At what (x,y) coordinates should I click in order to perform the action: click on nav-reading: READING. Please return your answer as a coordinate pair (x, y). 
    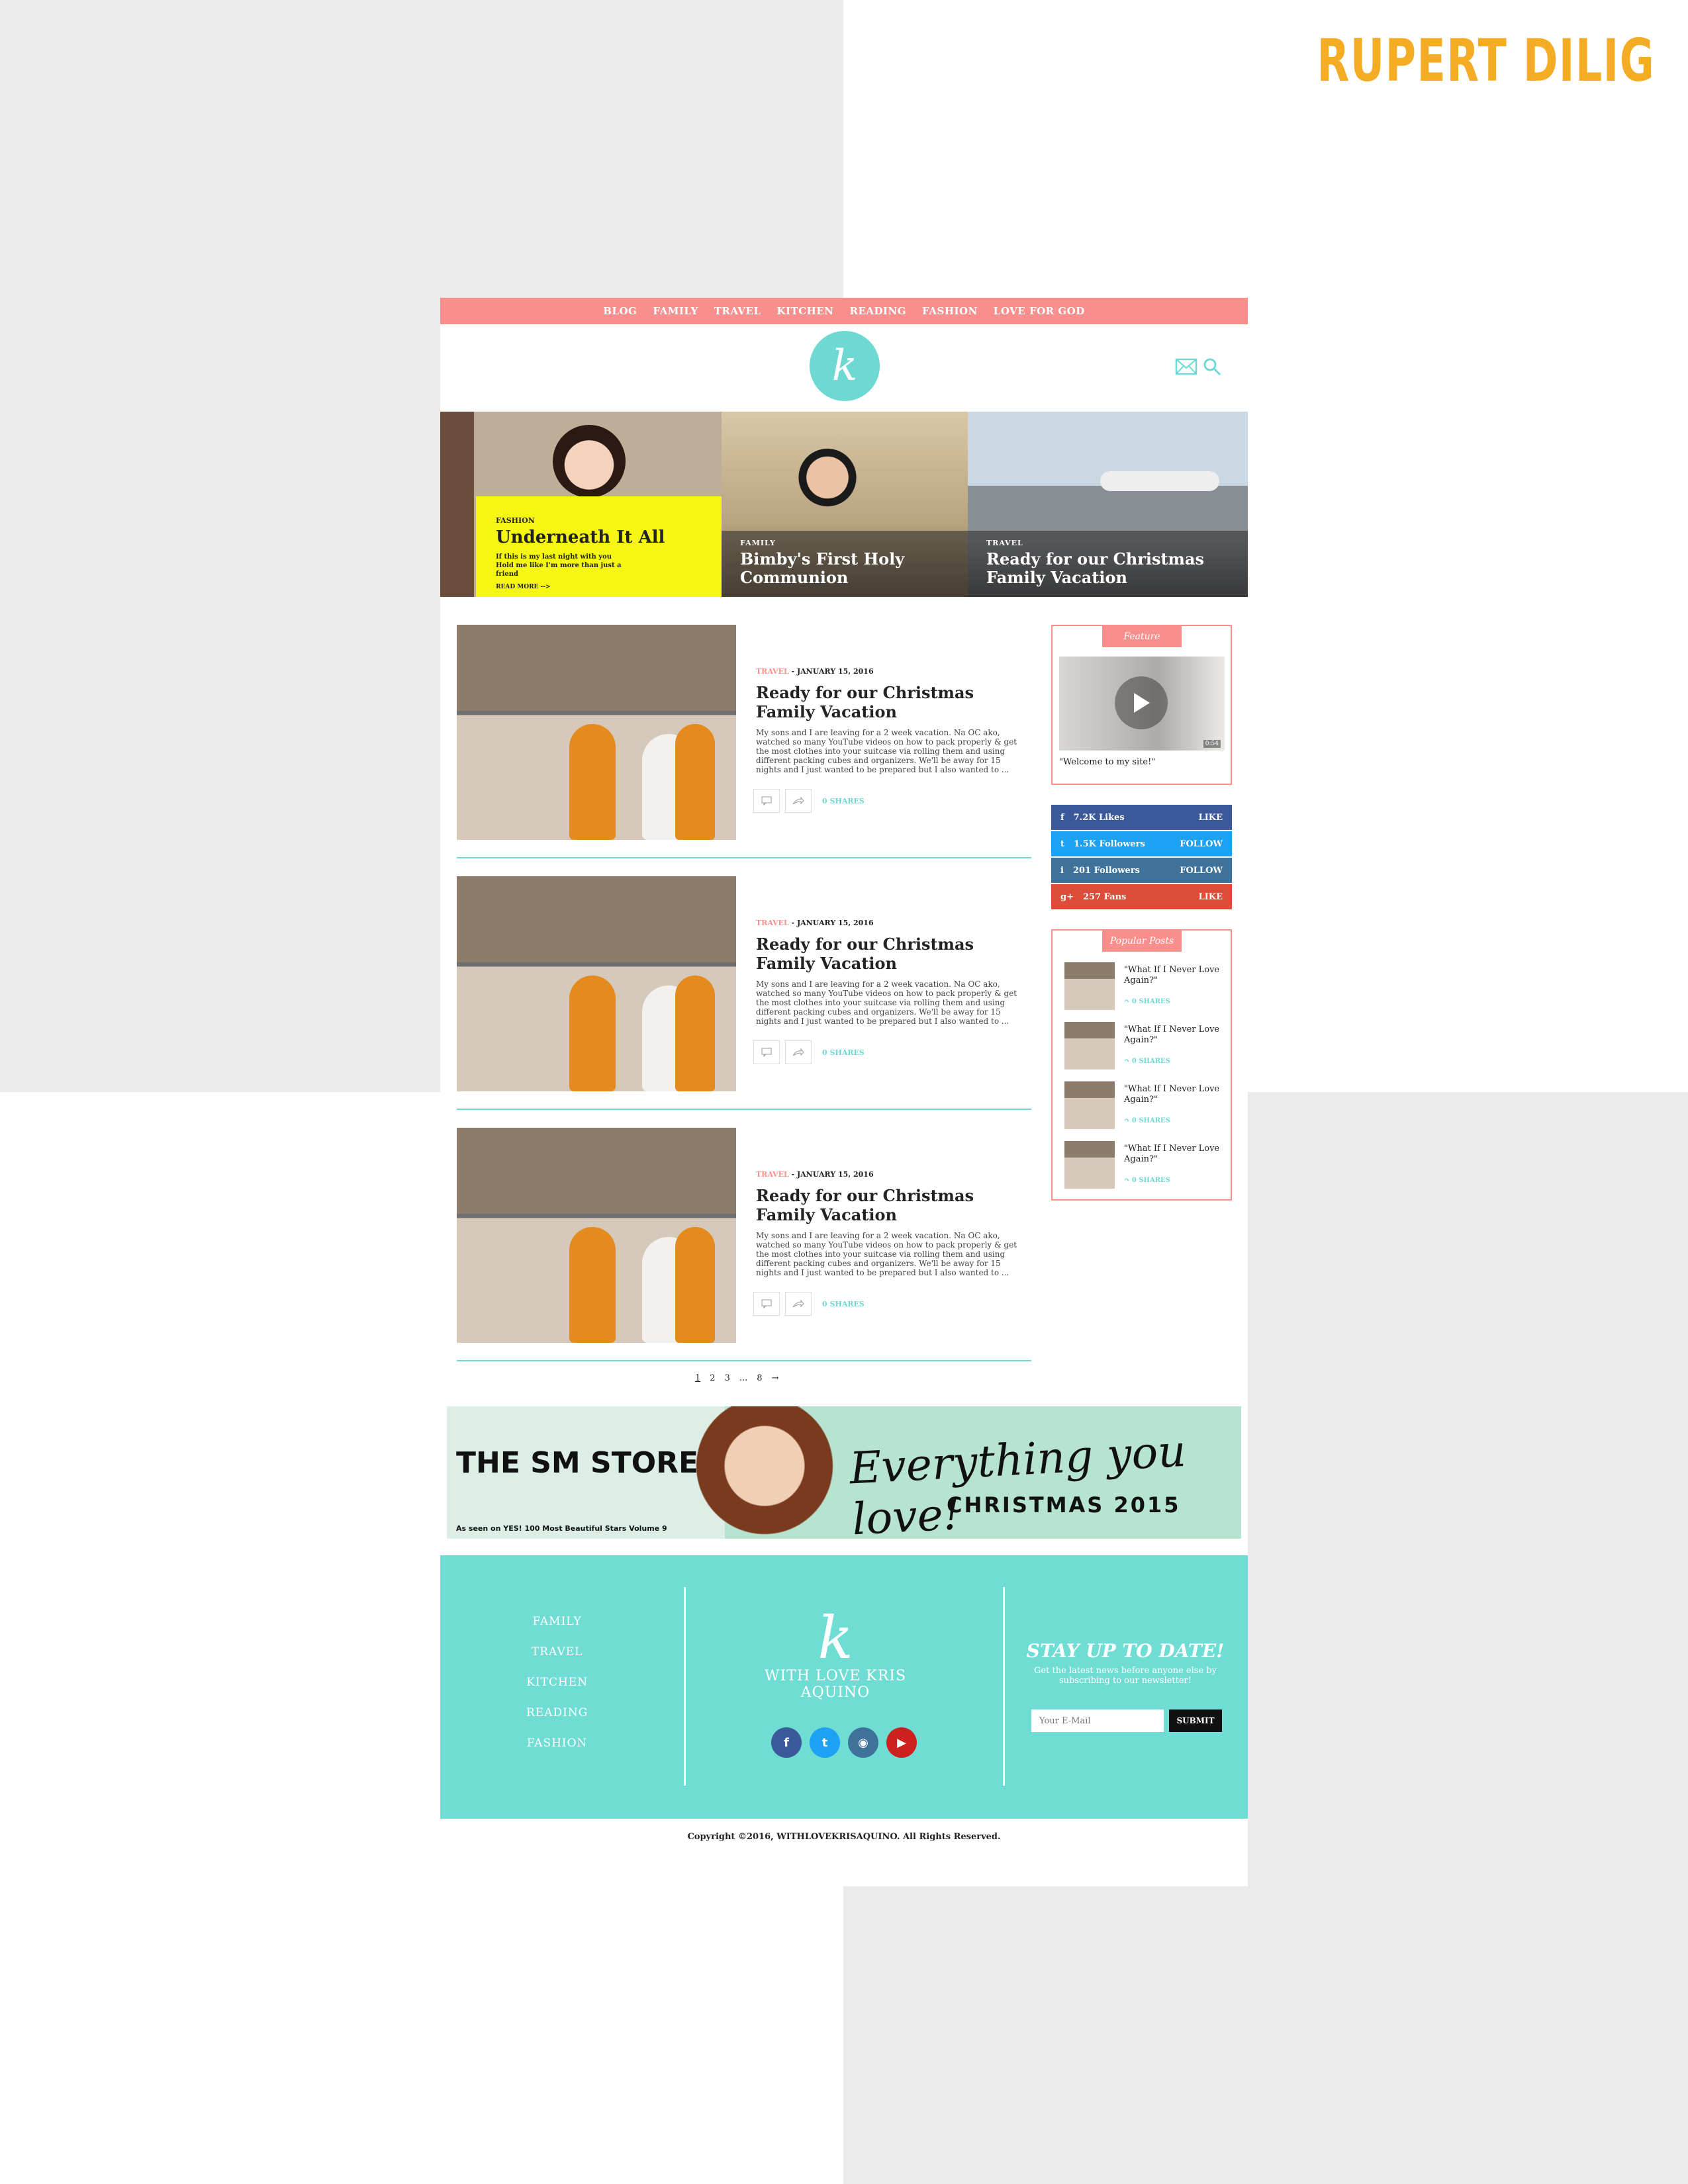
    Looking at the image, I should click on (877, 311).